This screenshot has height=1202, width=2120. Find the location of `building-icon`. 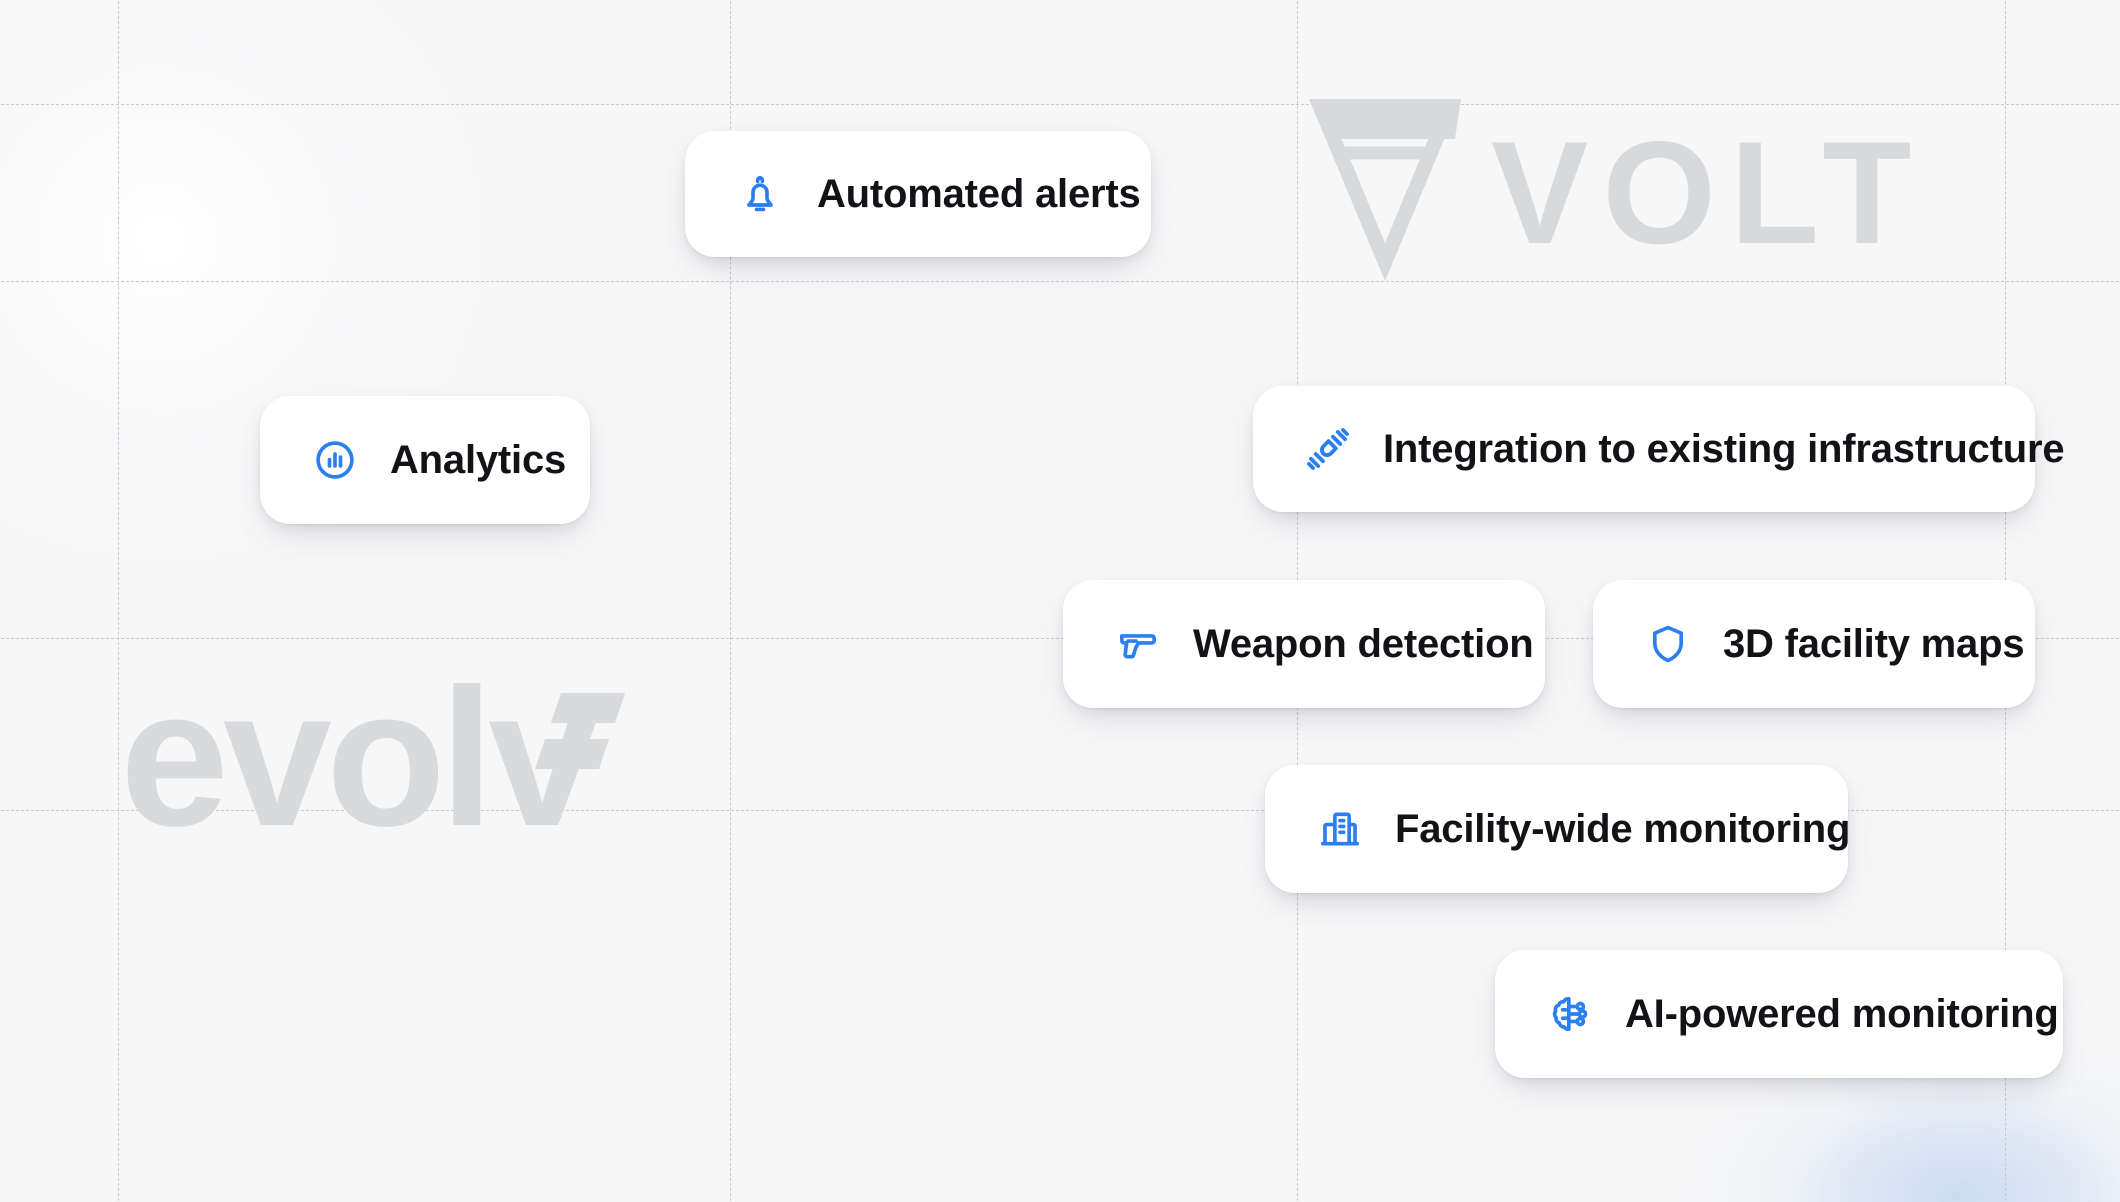

building-icon is located at coordinates (1340, 829).